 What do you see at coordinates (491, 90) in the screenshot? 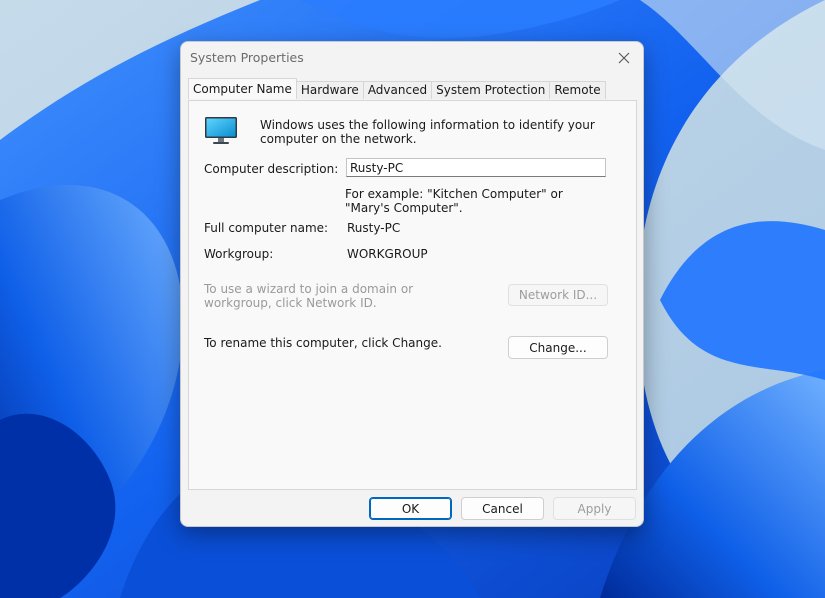
I see `tab-system-protection: System Protection` at bounding box center [491, 90].